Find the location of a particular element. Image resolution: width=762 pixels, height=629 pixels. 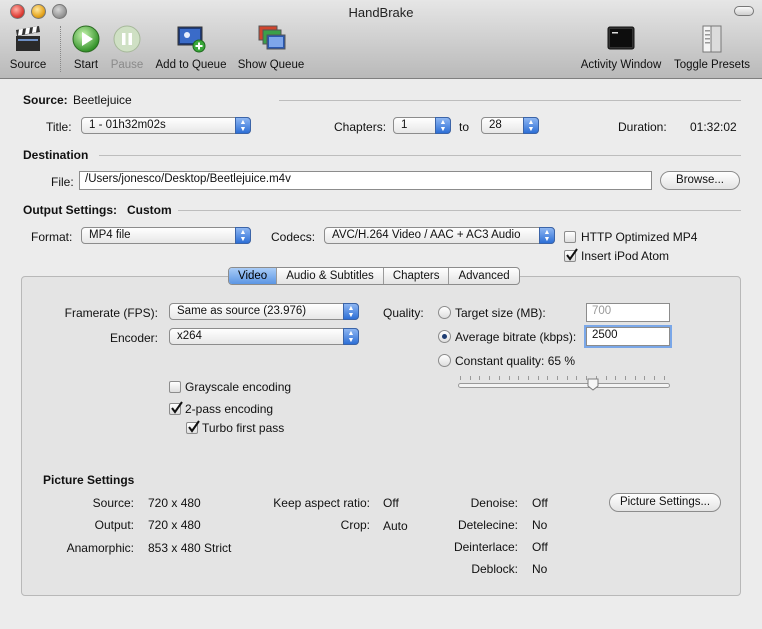

quality-slider is located at coordinates (564, 385).